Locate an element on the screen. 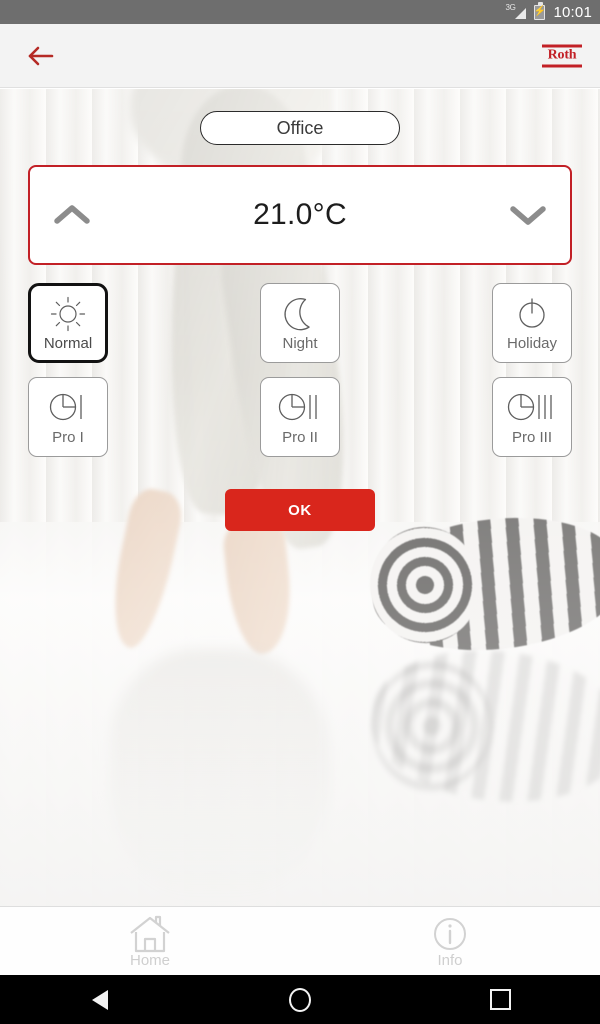 This screenshot has height=1024, width=600. mode-row-top: Normal Night Holiday is located at coordinates (300, 323).